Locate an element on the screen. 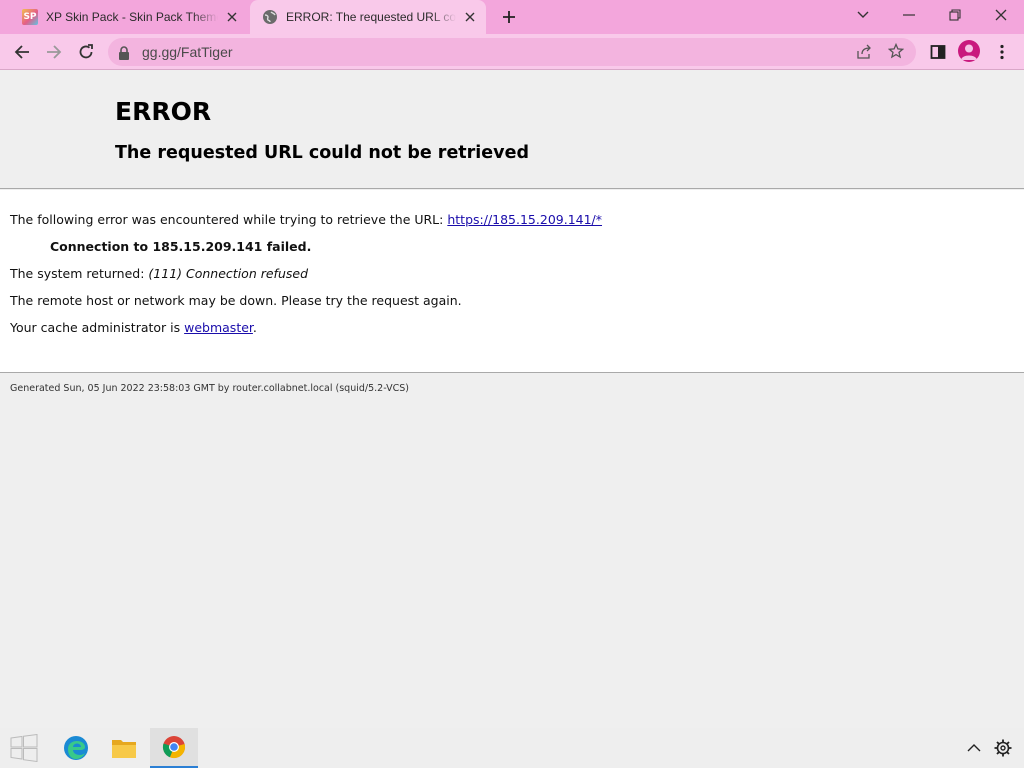 This screenshot has height=768, width=1024. forward-button is located at coordinates (54, 52).